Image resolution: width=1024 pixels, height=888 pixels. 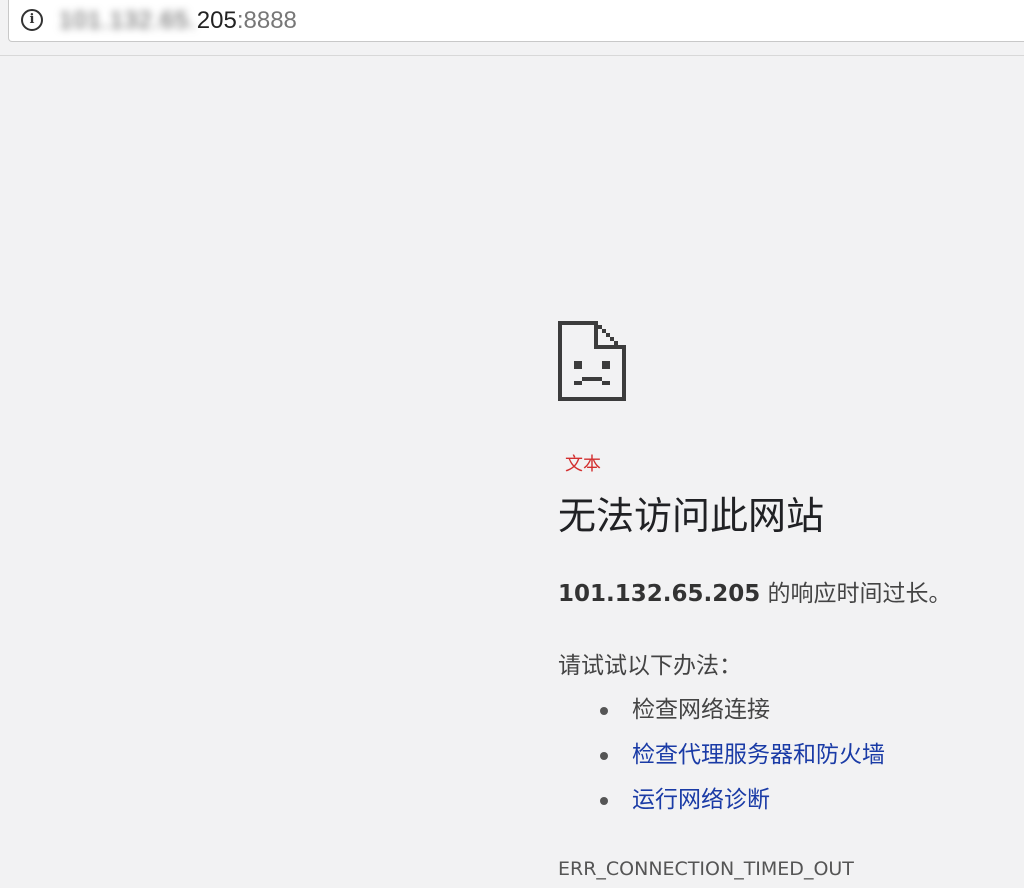 I want to click on suggestions-heading: 请试试以下办法：, so click(x=650, y=666).